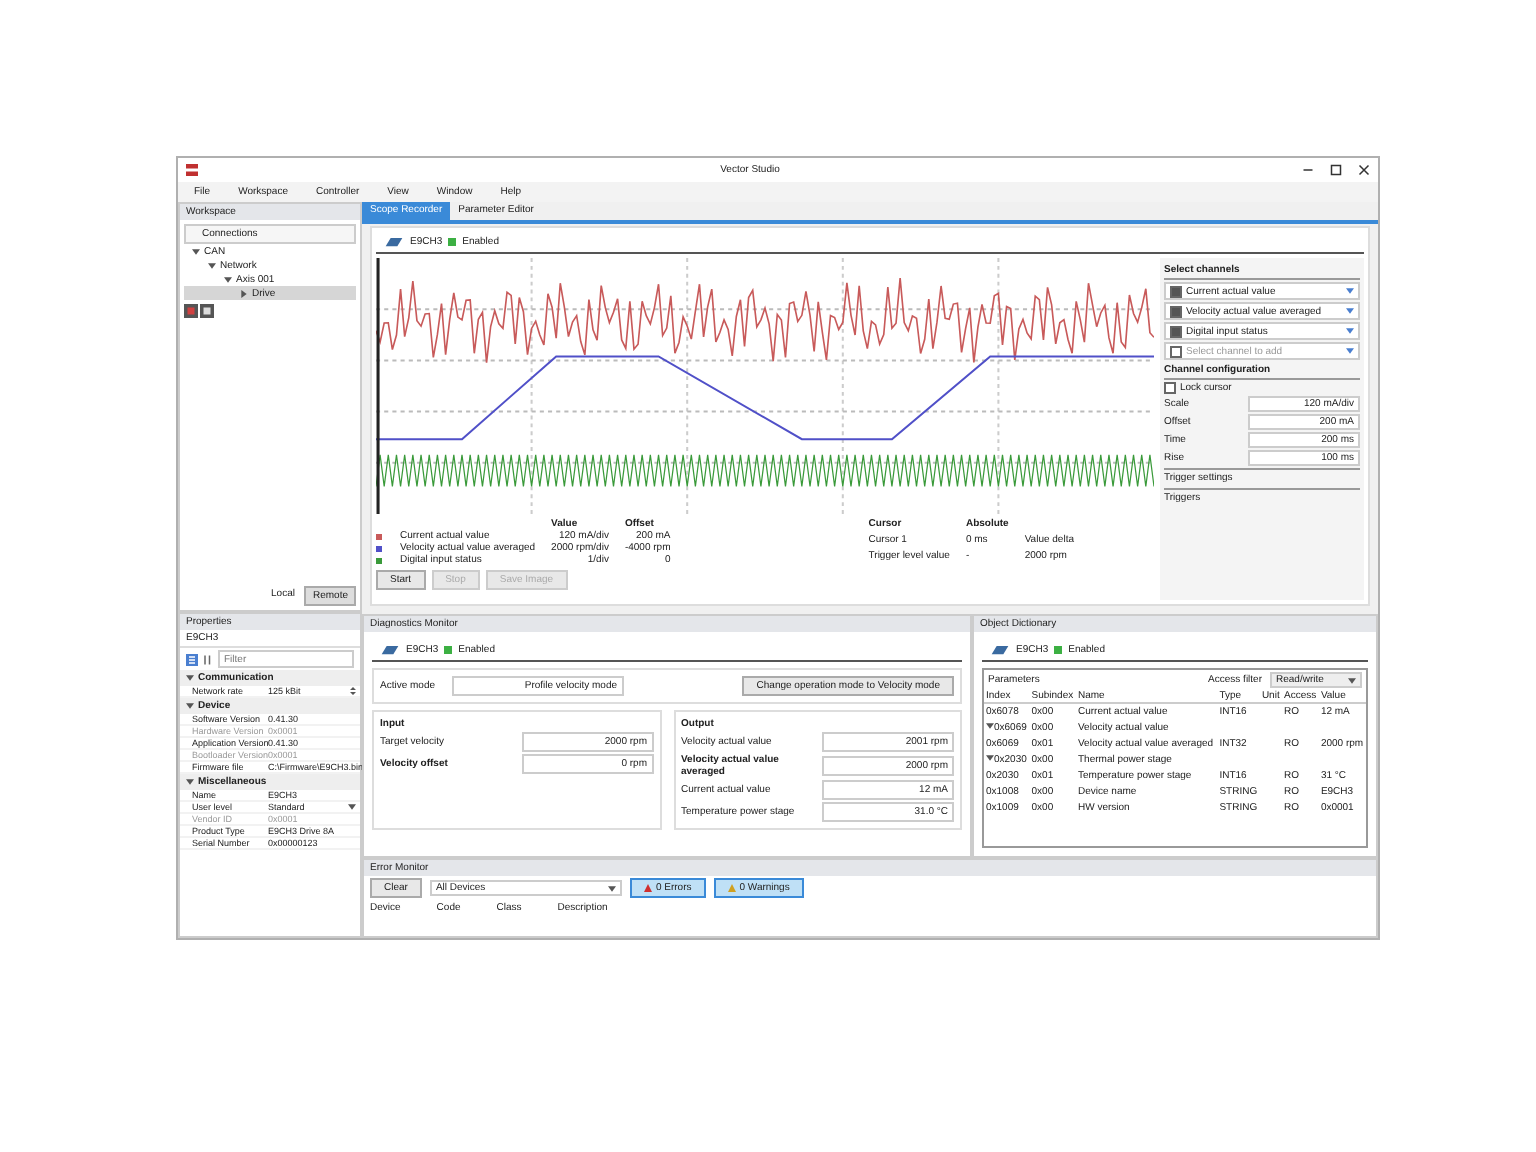 This screenshot has width=1536, height=1152. I want to click on spinner-icon, so click(353, 691).